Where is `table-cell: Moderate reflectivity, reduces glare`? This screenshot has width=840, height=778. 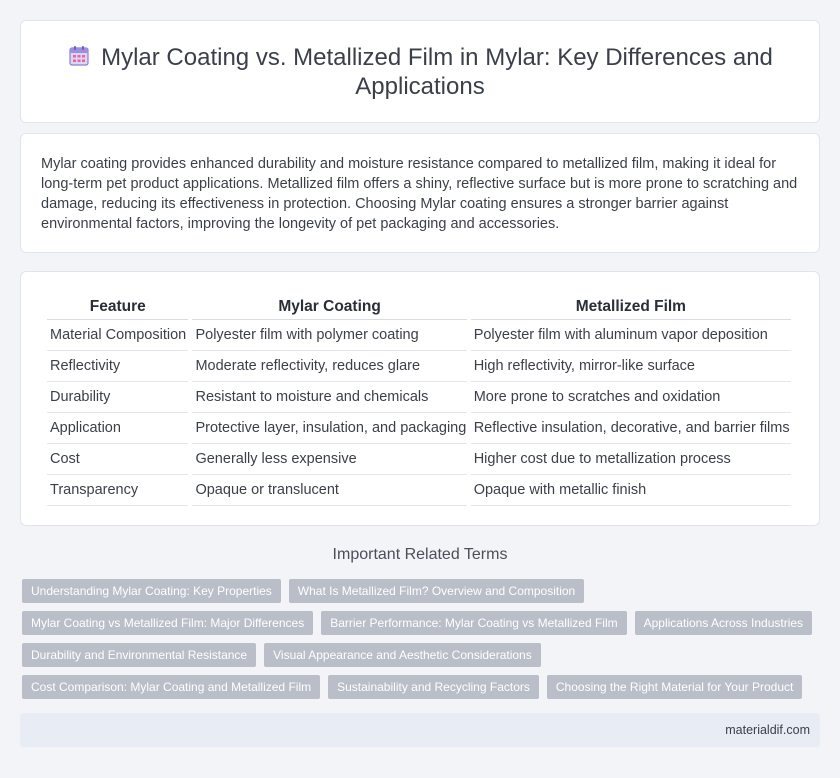
table-cell: Moderate reflectivity, reduces glare is located at coordinates (329, 366).